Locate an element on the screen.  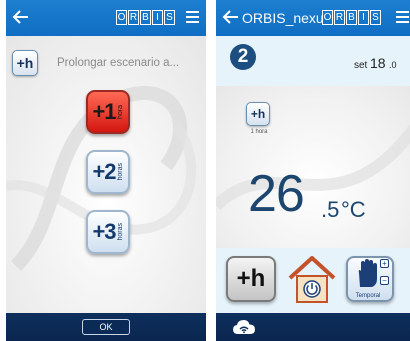
plus-1-hour-button: +1 hora is located at coordinates (108, 112).